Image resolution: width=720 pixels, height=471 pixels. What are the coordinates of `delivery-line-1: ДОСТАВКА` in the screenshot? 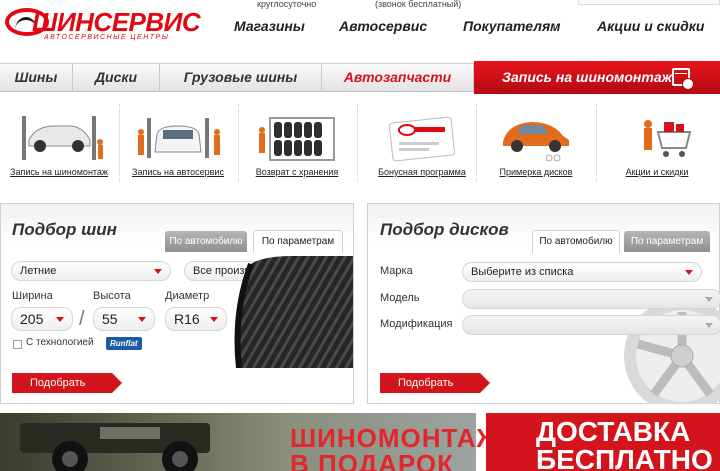 It's located at (613, 431).